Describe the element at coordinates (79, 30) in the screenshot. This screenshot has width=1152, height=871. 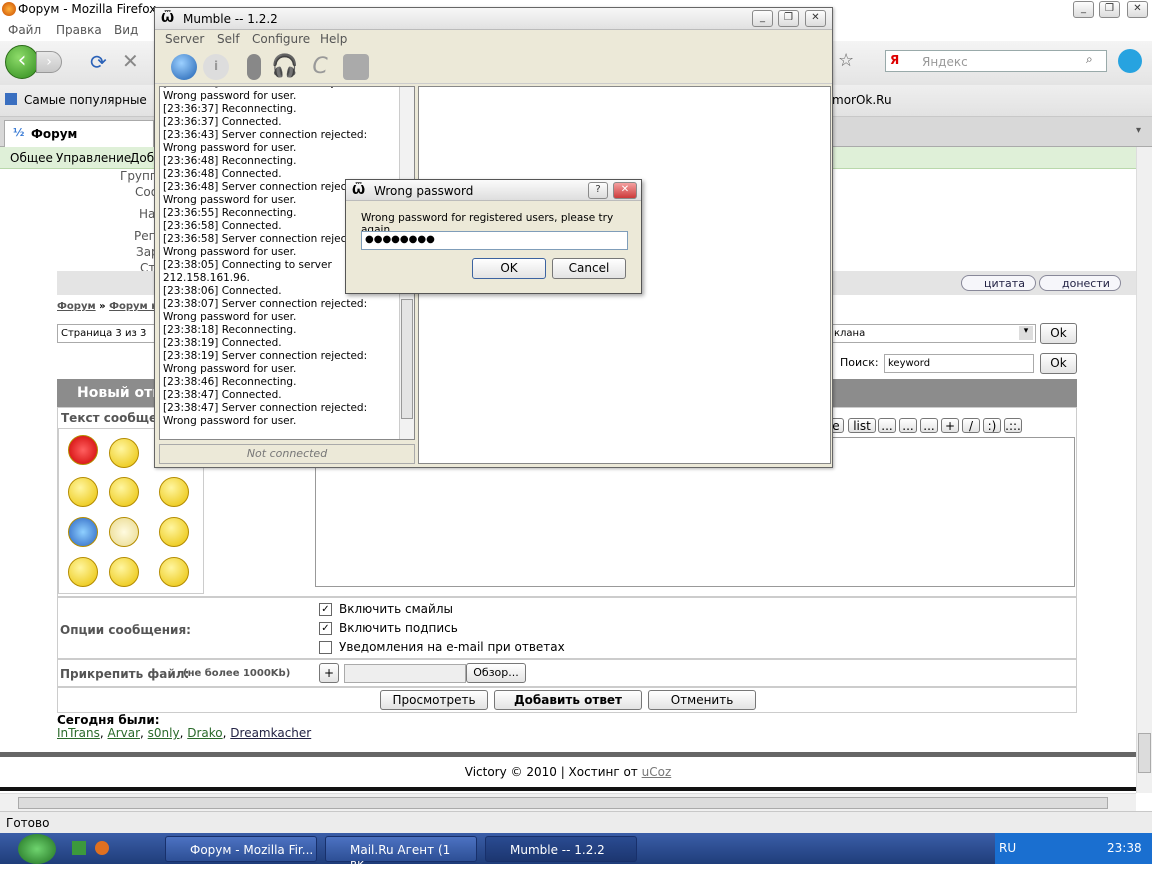
I see `menu-edit: Правка` at that location.